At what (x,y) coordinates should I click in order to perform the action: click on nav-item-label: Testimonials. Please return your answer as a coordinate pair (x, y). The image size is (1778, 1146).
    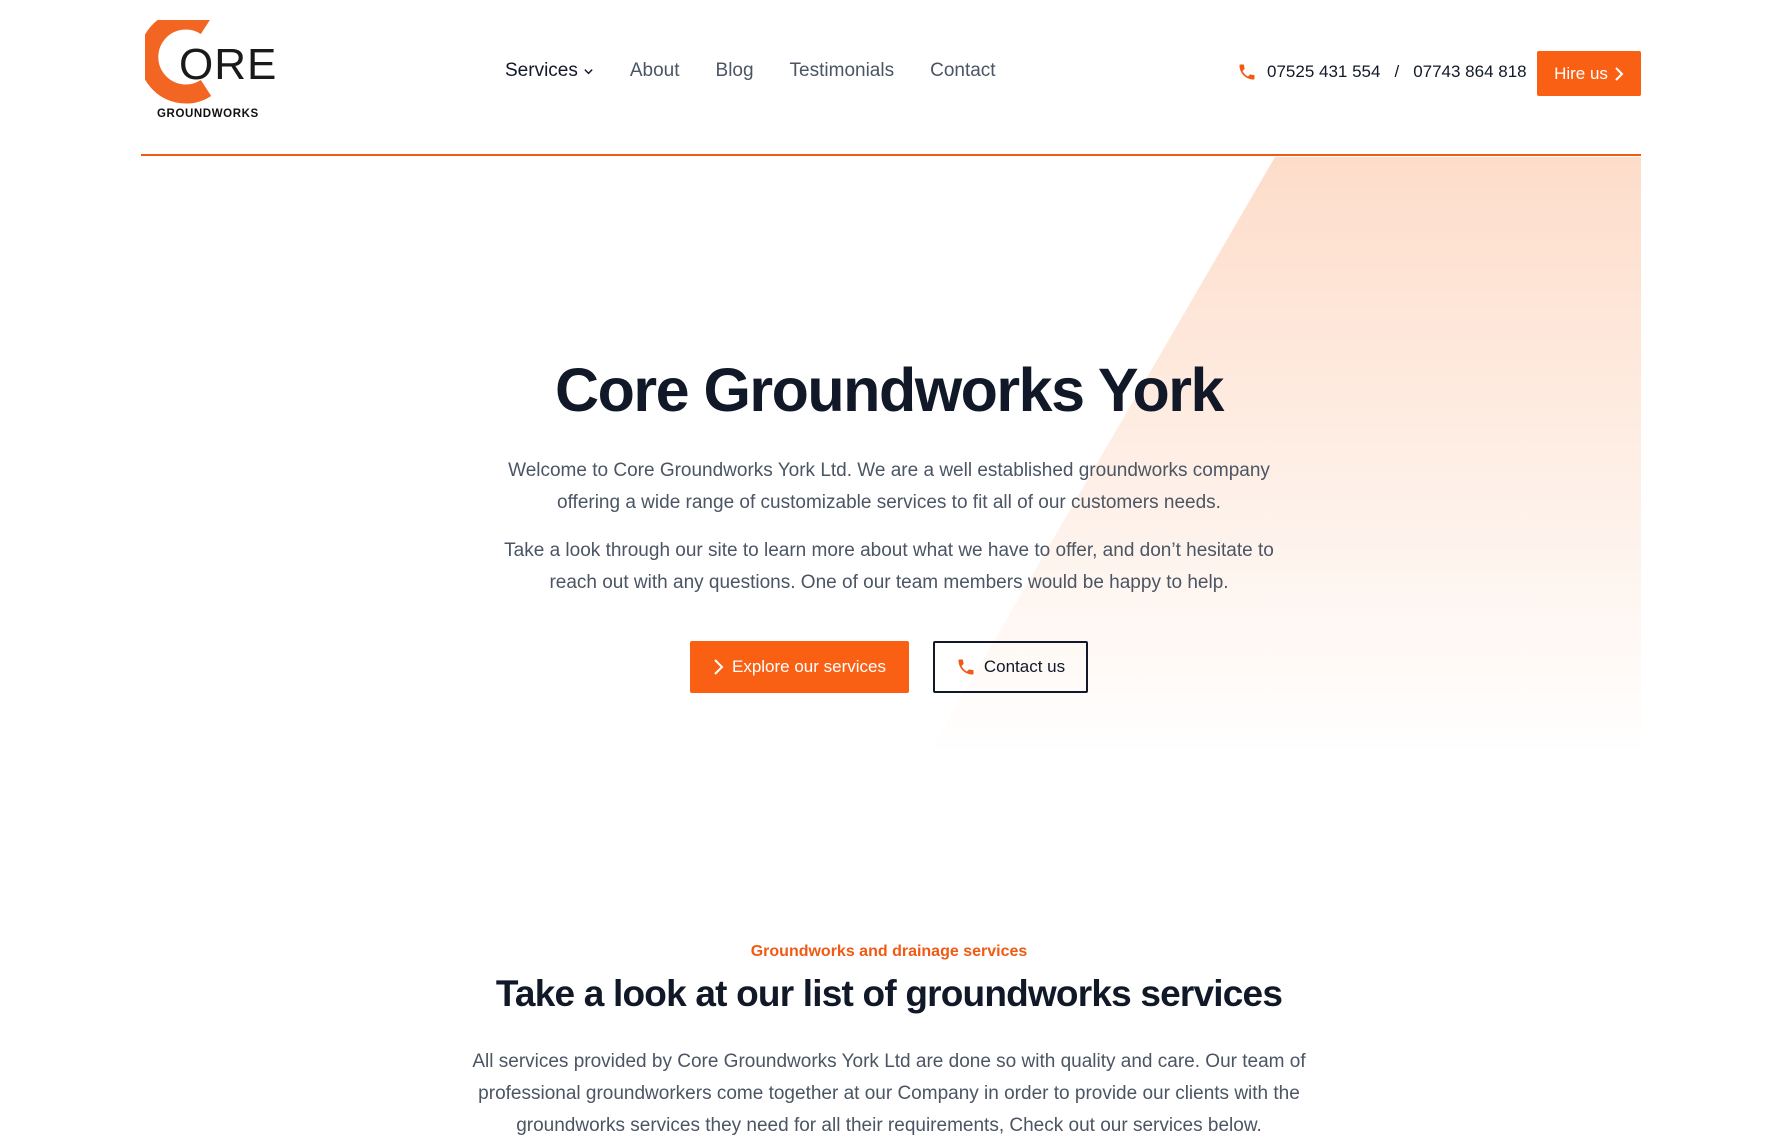
    Looking at the image, I should click on (842, 70).